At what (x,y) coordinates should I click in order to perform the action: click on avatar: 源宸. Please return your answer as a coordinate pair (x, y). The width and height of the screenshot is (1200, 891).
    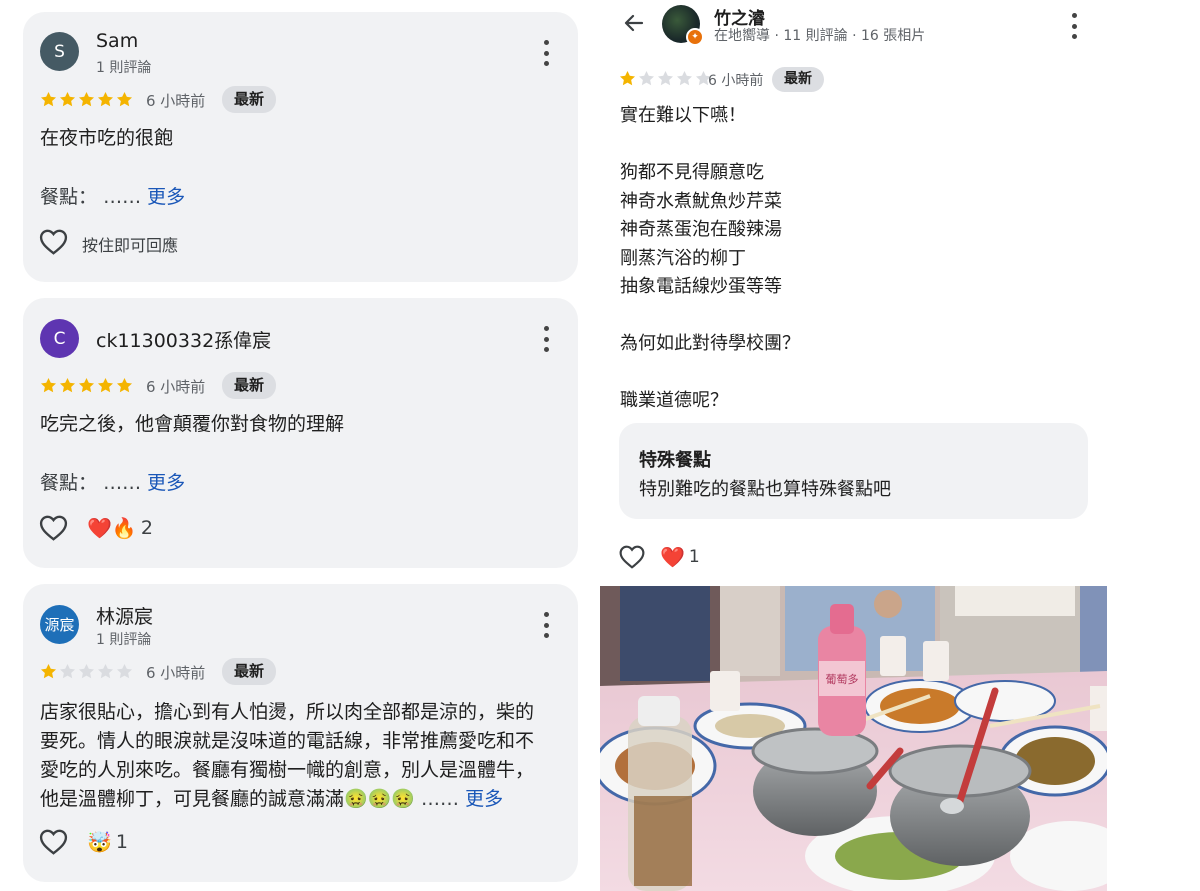
    Looking at the image, I should click on (59, 624).